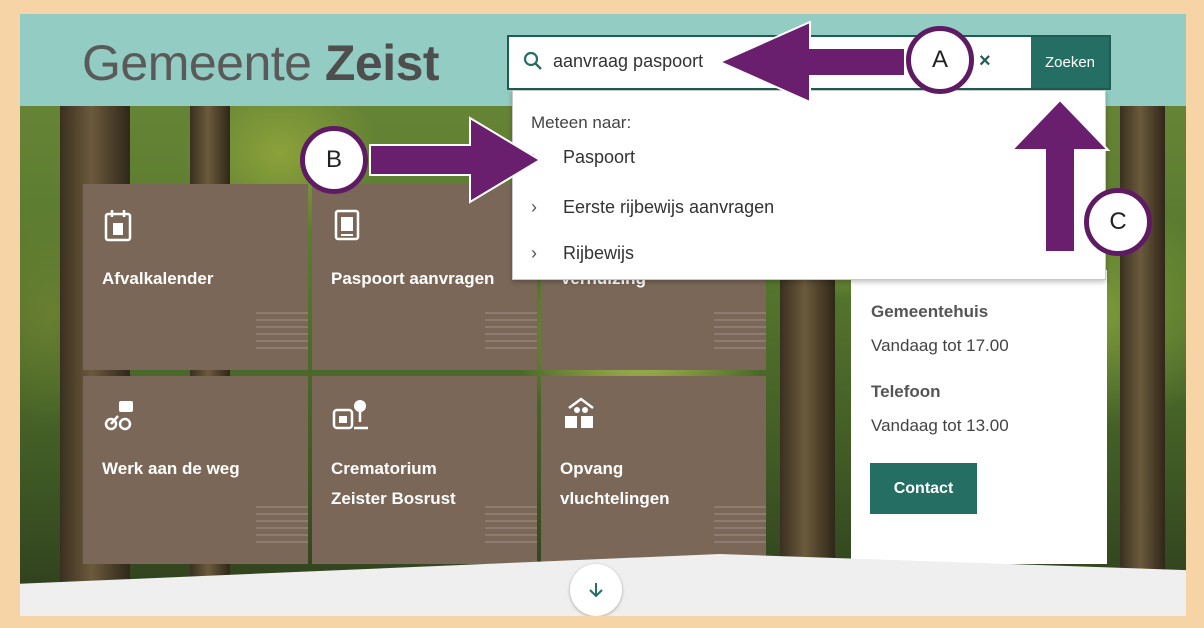 The height and width of the screenshot is (628, 1204). What do you see at coordinates (923, 488) in the screenshot?
I see `contact-button: Contact` at bounding box center [923, 488].